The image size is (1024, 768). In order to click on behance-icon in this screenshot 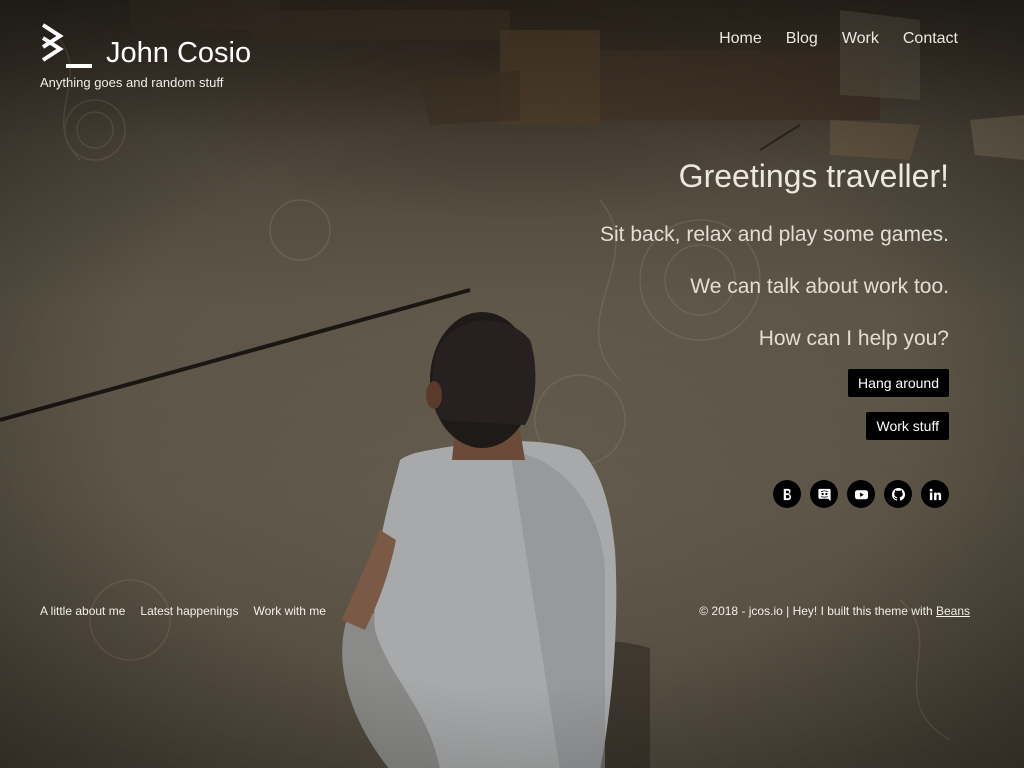, I will do `click(787, 494)`.